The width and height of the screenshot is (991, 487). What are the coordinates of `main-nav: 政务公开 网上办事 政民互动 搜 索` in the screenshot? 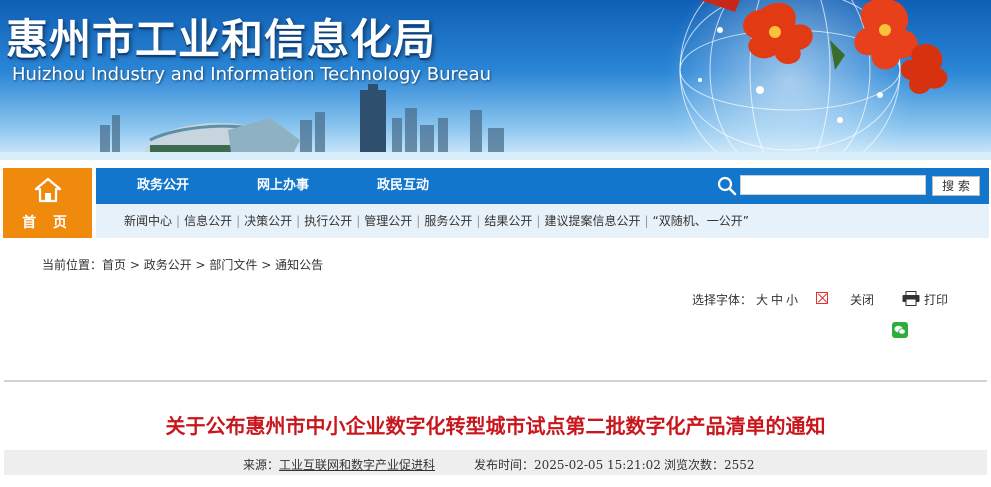 It's located at (542, 186).